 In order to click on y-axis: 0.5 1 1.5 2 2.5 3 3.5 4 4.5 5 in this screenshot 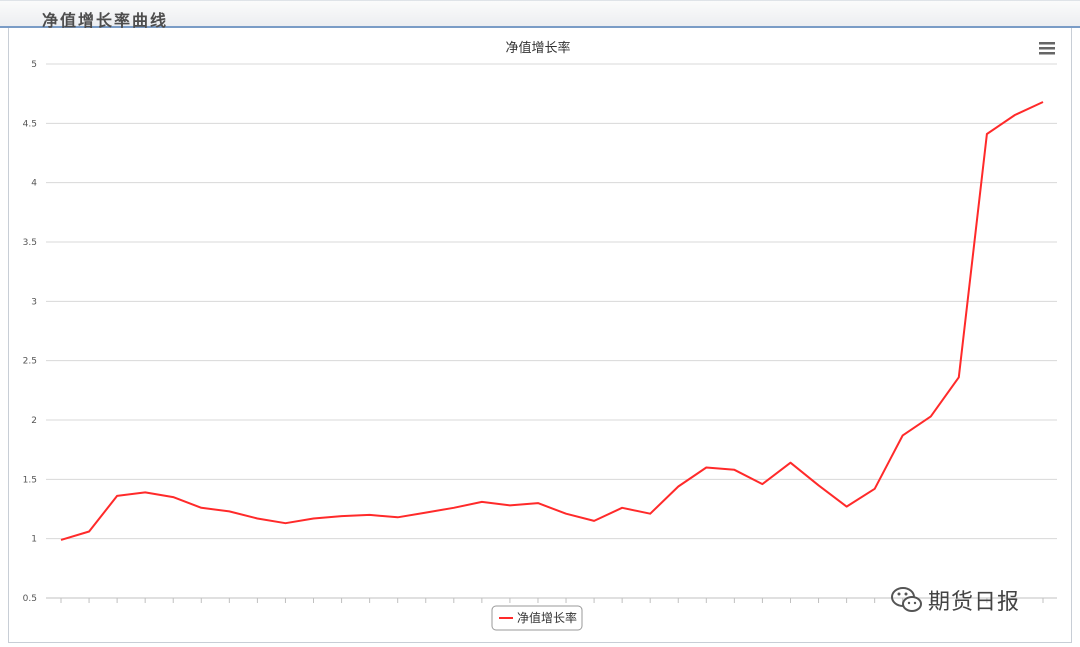, I will do `click(30, 332)`.